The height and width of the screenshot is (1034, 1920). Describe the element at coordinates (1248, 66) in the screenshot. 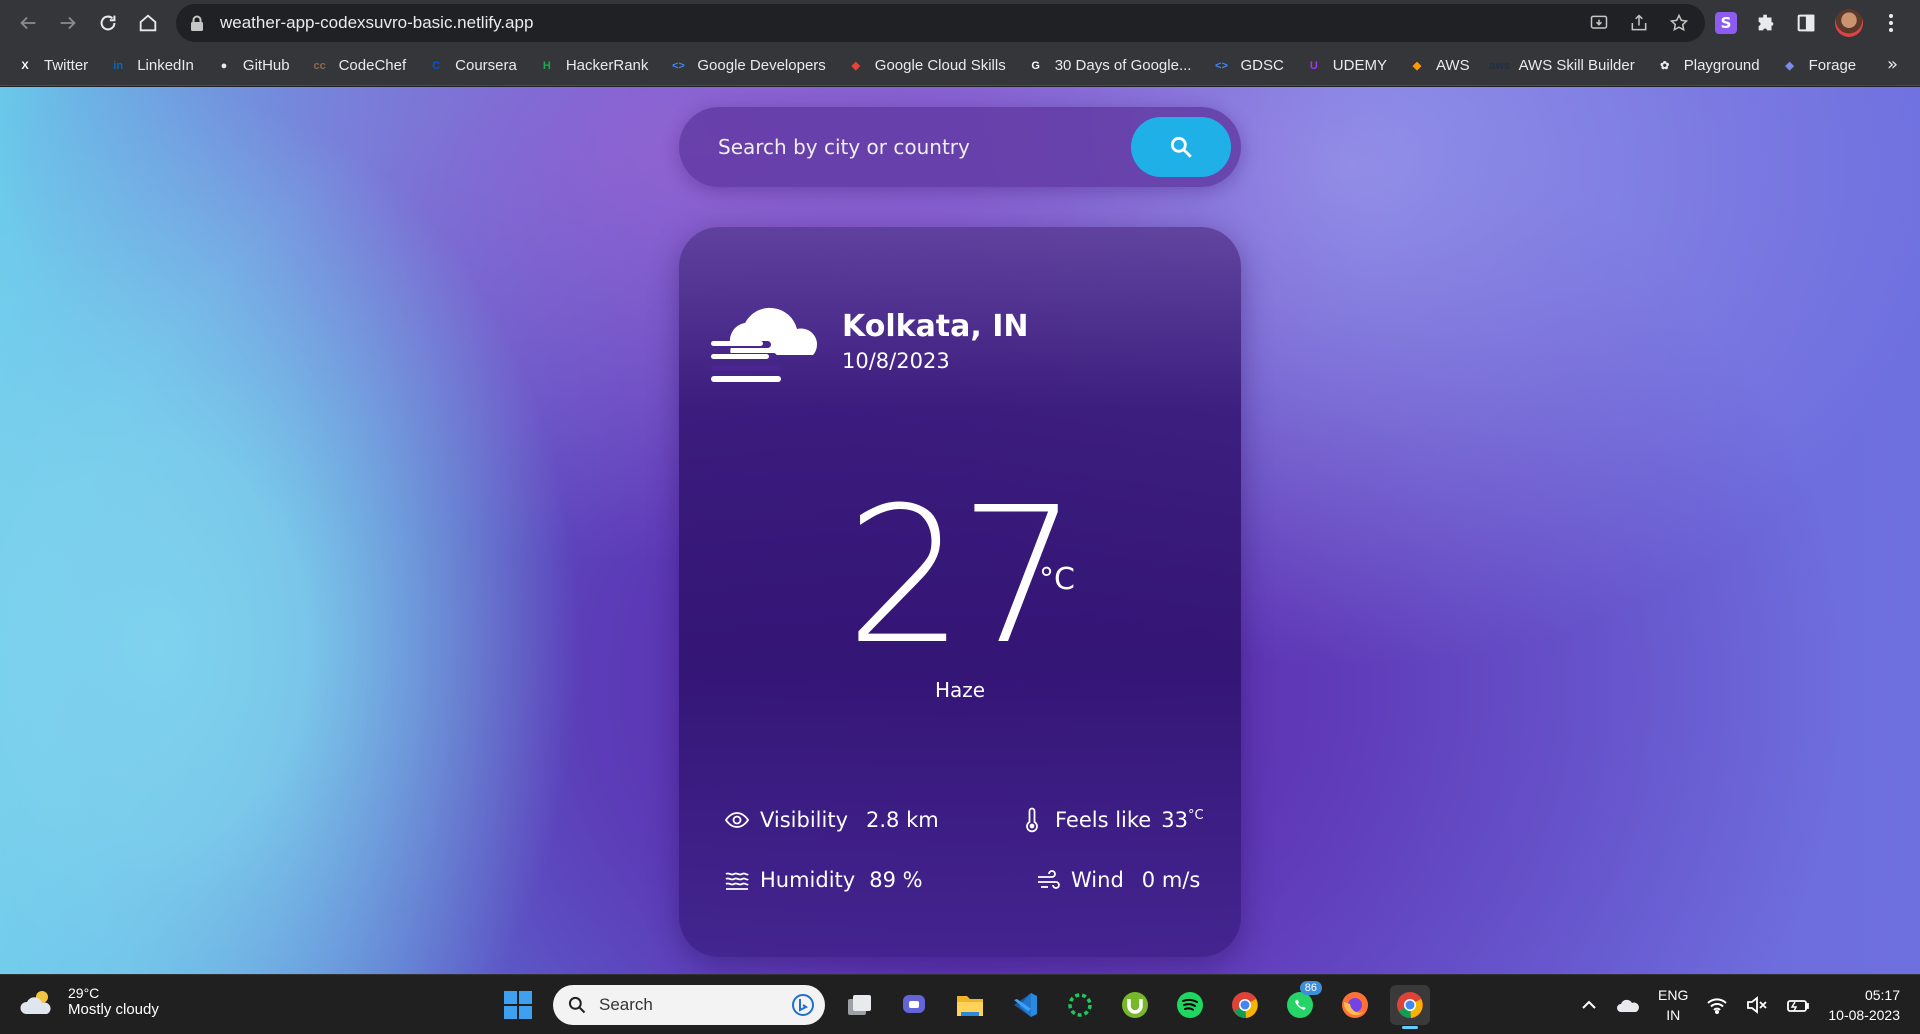

I see `bookmark-gdsc: <> GDSC` at that location.